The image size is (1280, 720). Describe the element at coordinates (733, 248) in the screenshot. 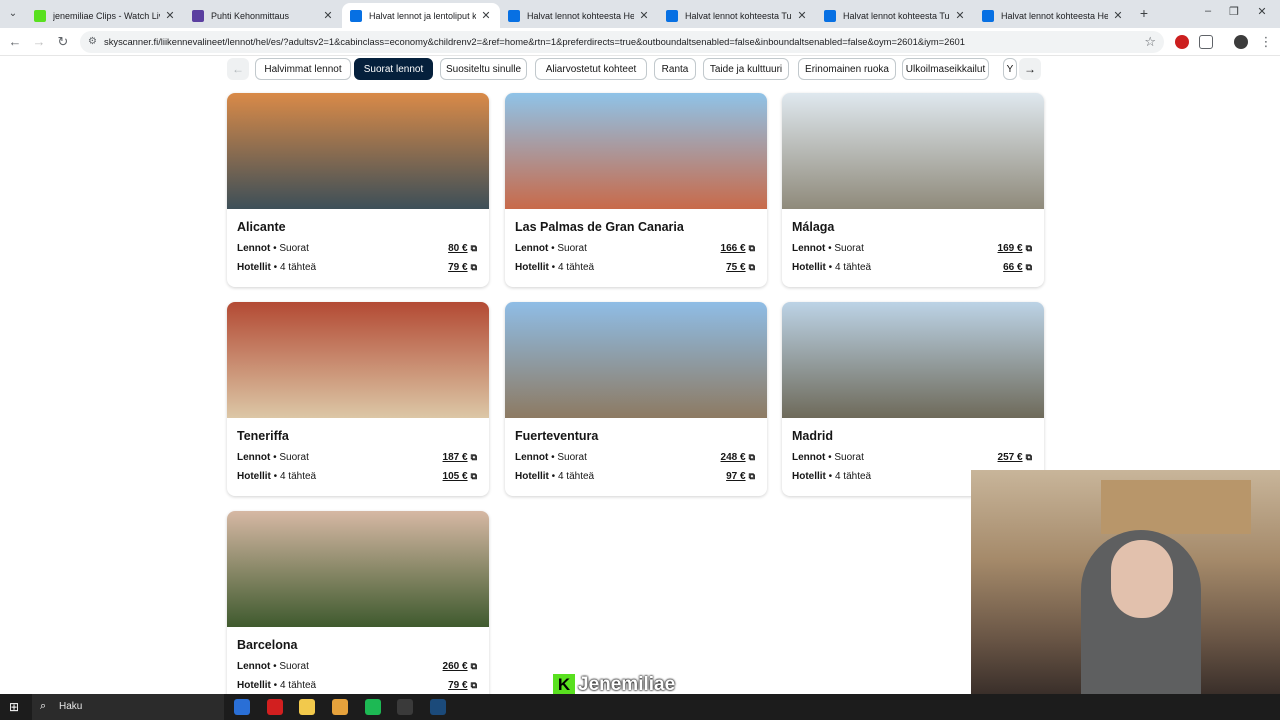

I see `flights-price: 166 €` at that location.